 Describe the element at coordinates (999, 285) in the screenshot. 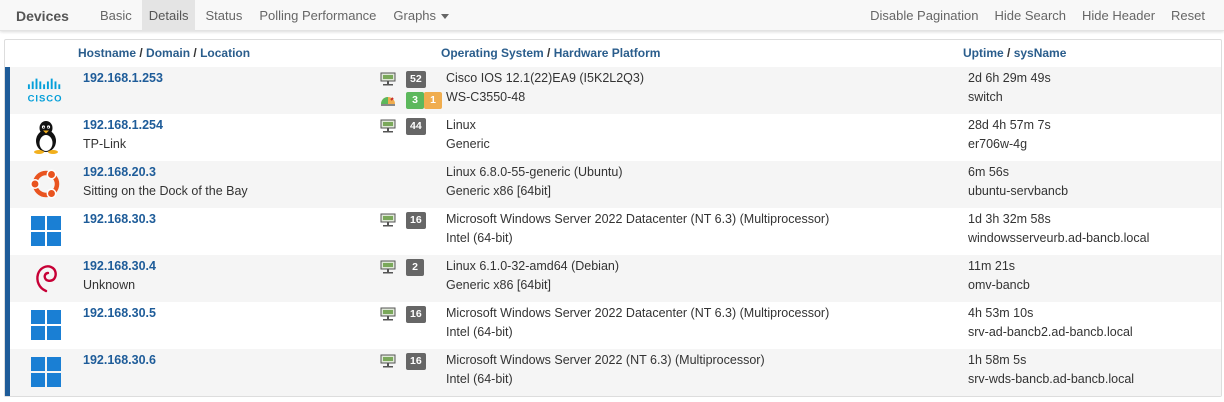

I see `sysname: omv-bancb` at that location.